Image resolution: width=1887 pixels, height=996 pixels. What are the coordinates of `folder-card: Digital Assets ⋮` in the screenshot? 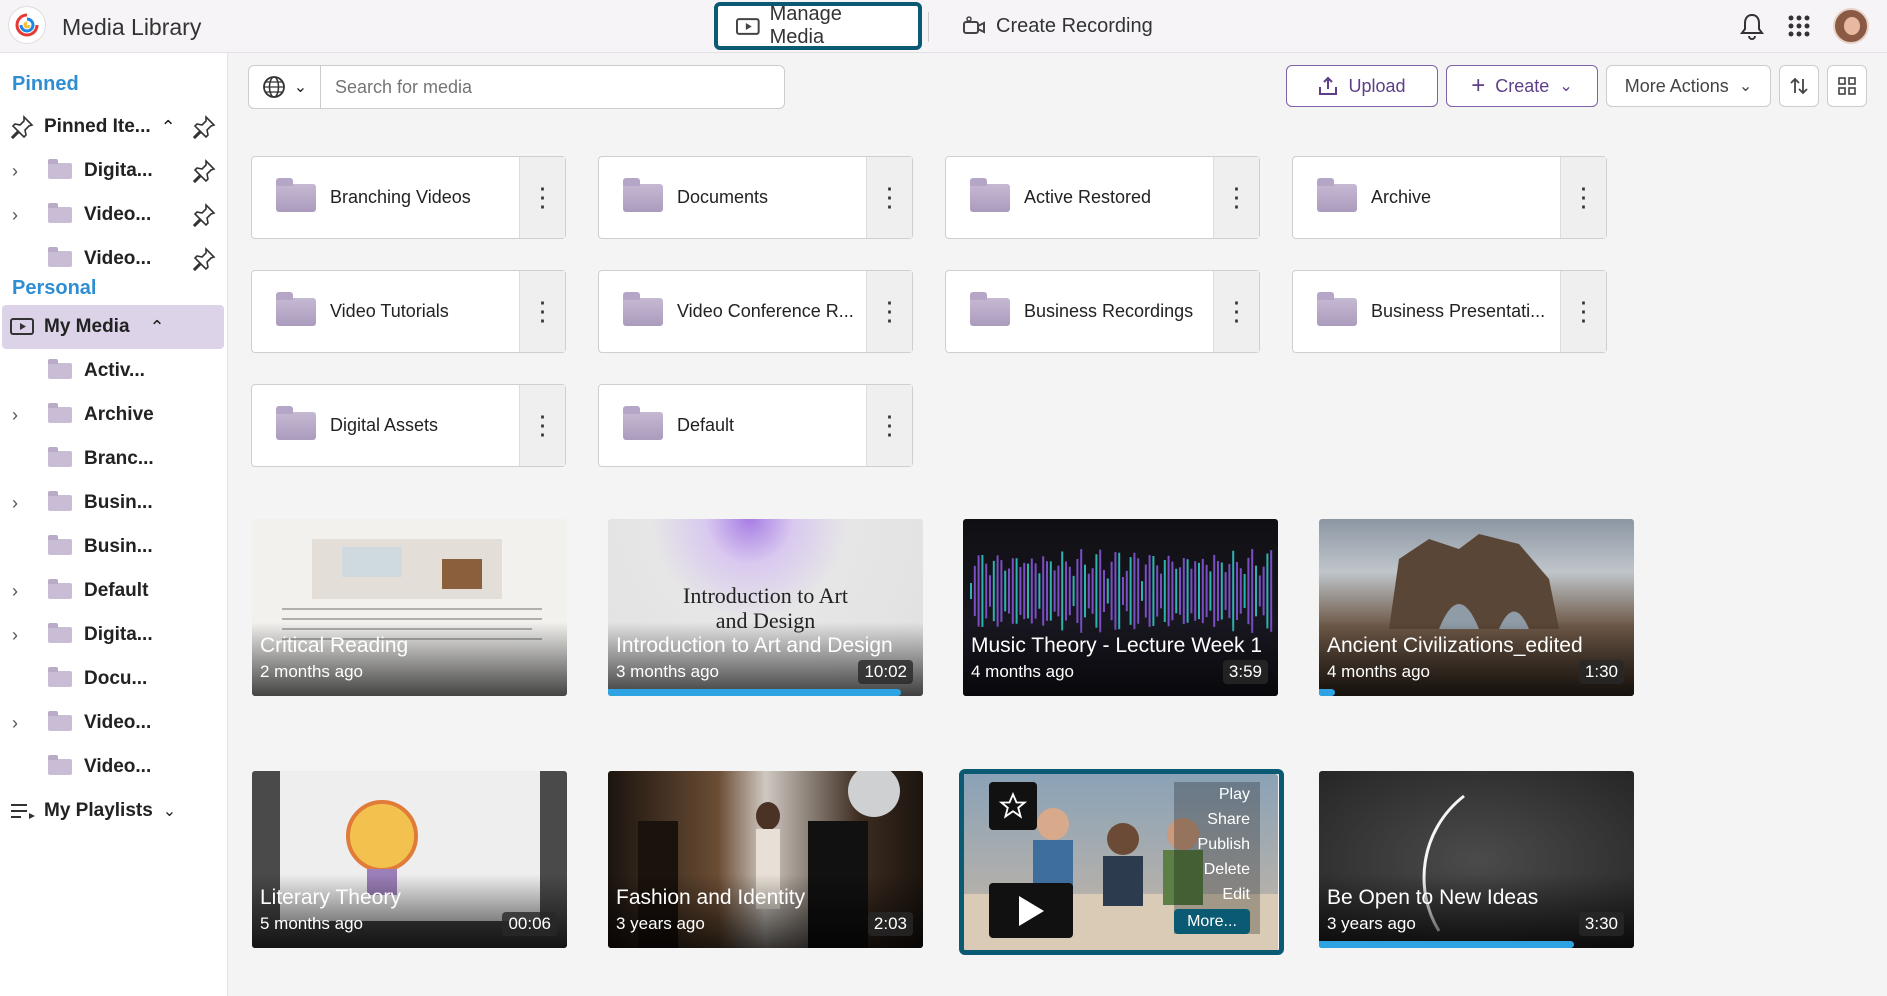 It's located at (408, 425).